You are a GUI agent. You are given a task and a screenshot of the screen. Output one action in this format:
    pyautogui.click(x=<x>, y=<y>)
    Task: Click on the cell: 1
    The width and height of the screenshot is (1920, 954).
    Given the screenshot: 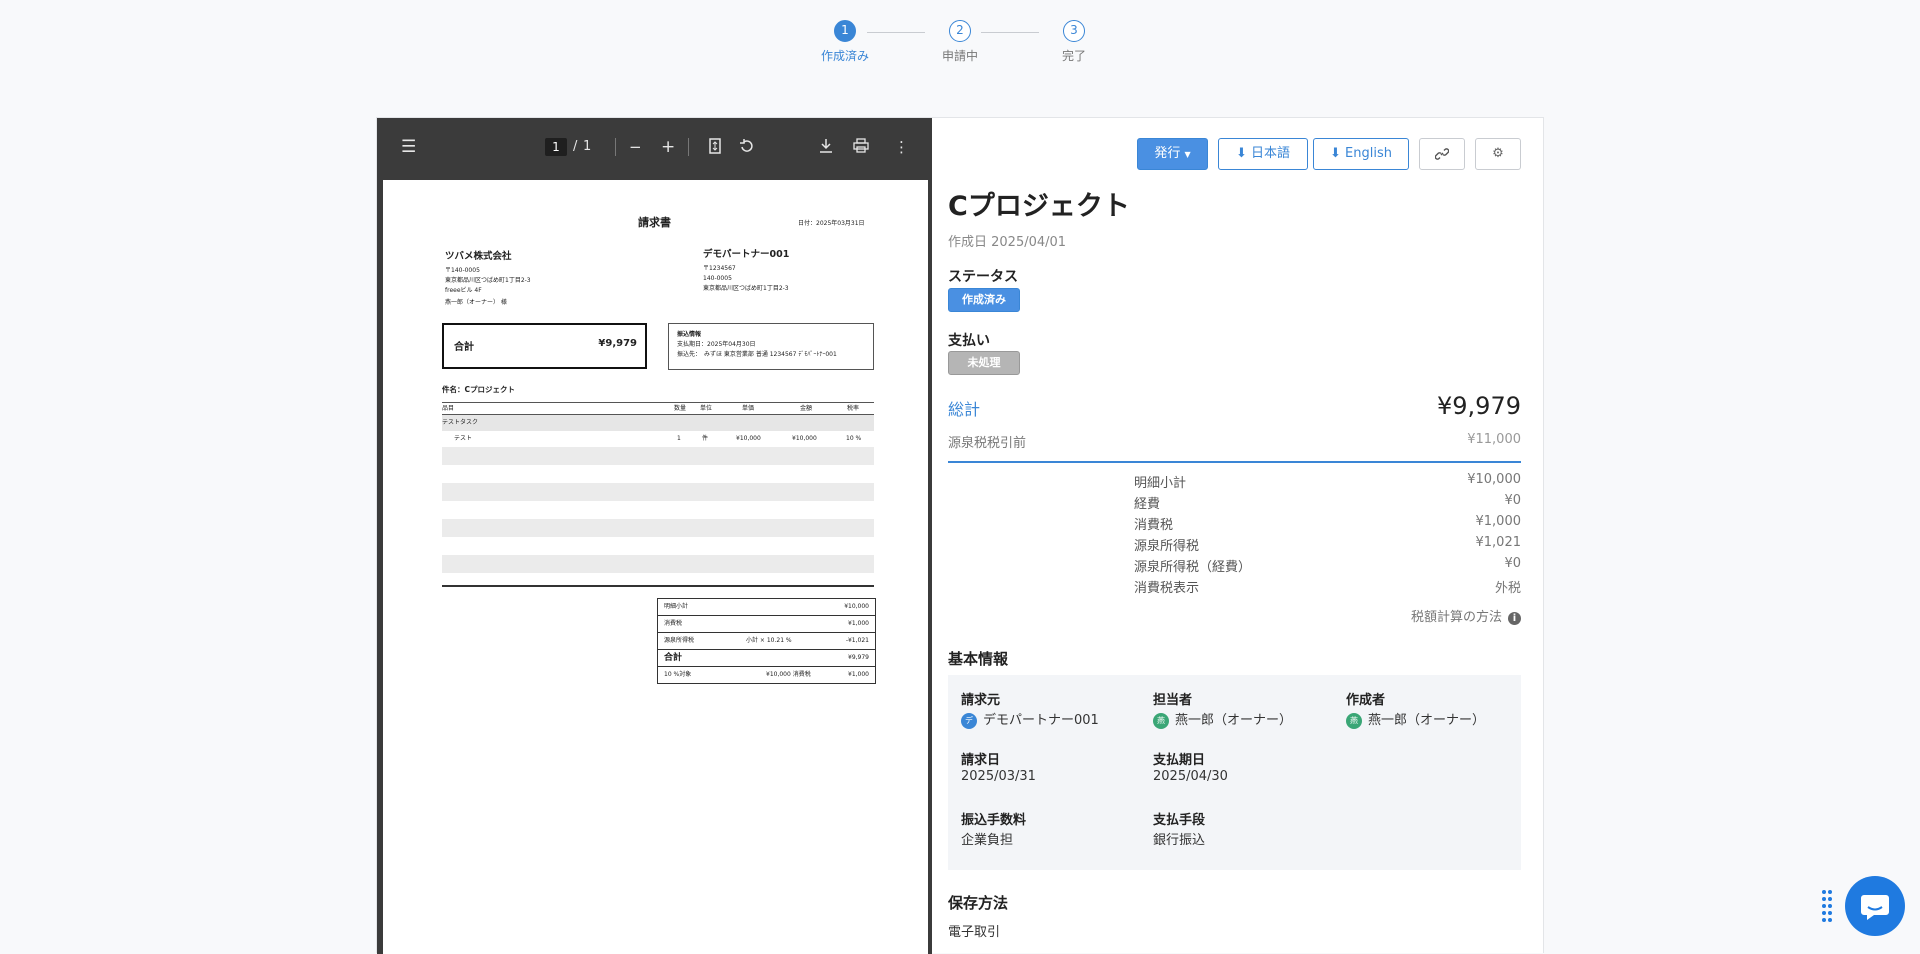 What is the action you would take?
    pyautogui.click(x=679, y=438)
    